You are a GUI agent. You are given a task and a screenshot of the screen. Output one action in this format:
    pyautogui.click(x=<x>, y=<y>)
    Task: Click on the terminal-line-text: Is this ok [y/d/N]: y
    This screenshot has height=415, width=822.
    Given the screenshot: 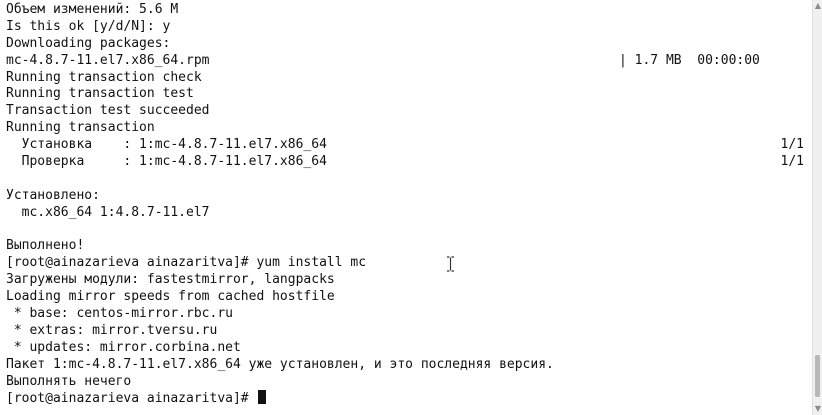 What is the action you would take?
    pyautogui.click(x=88, y=26)
    